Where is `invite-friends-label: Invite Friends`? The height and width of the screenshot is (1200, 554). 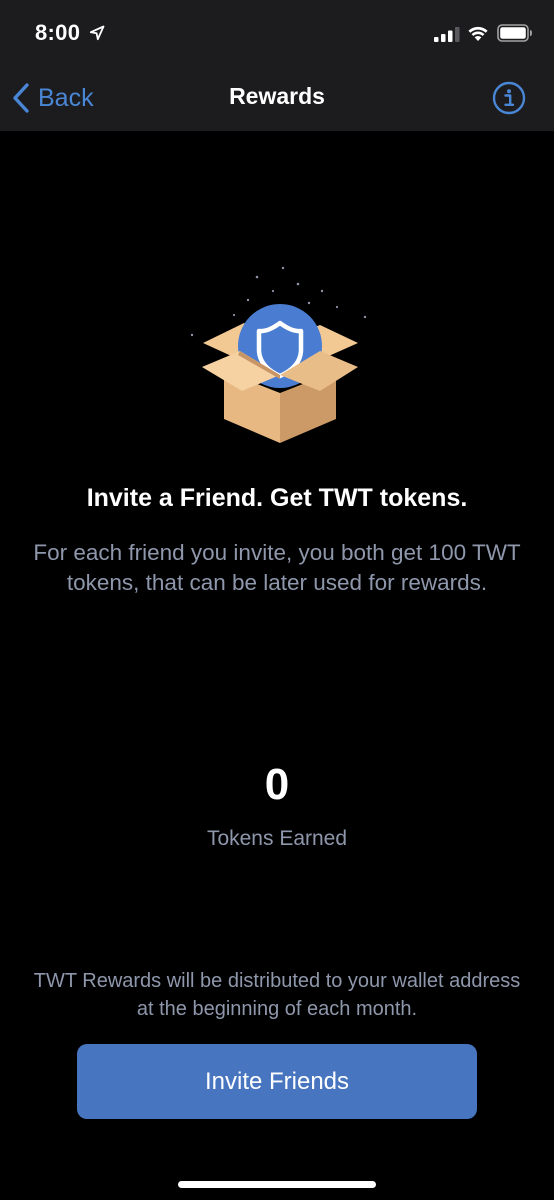
invite-friends-label: Invite Friends is located at coordinates (277, 1081).